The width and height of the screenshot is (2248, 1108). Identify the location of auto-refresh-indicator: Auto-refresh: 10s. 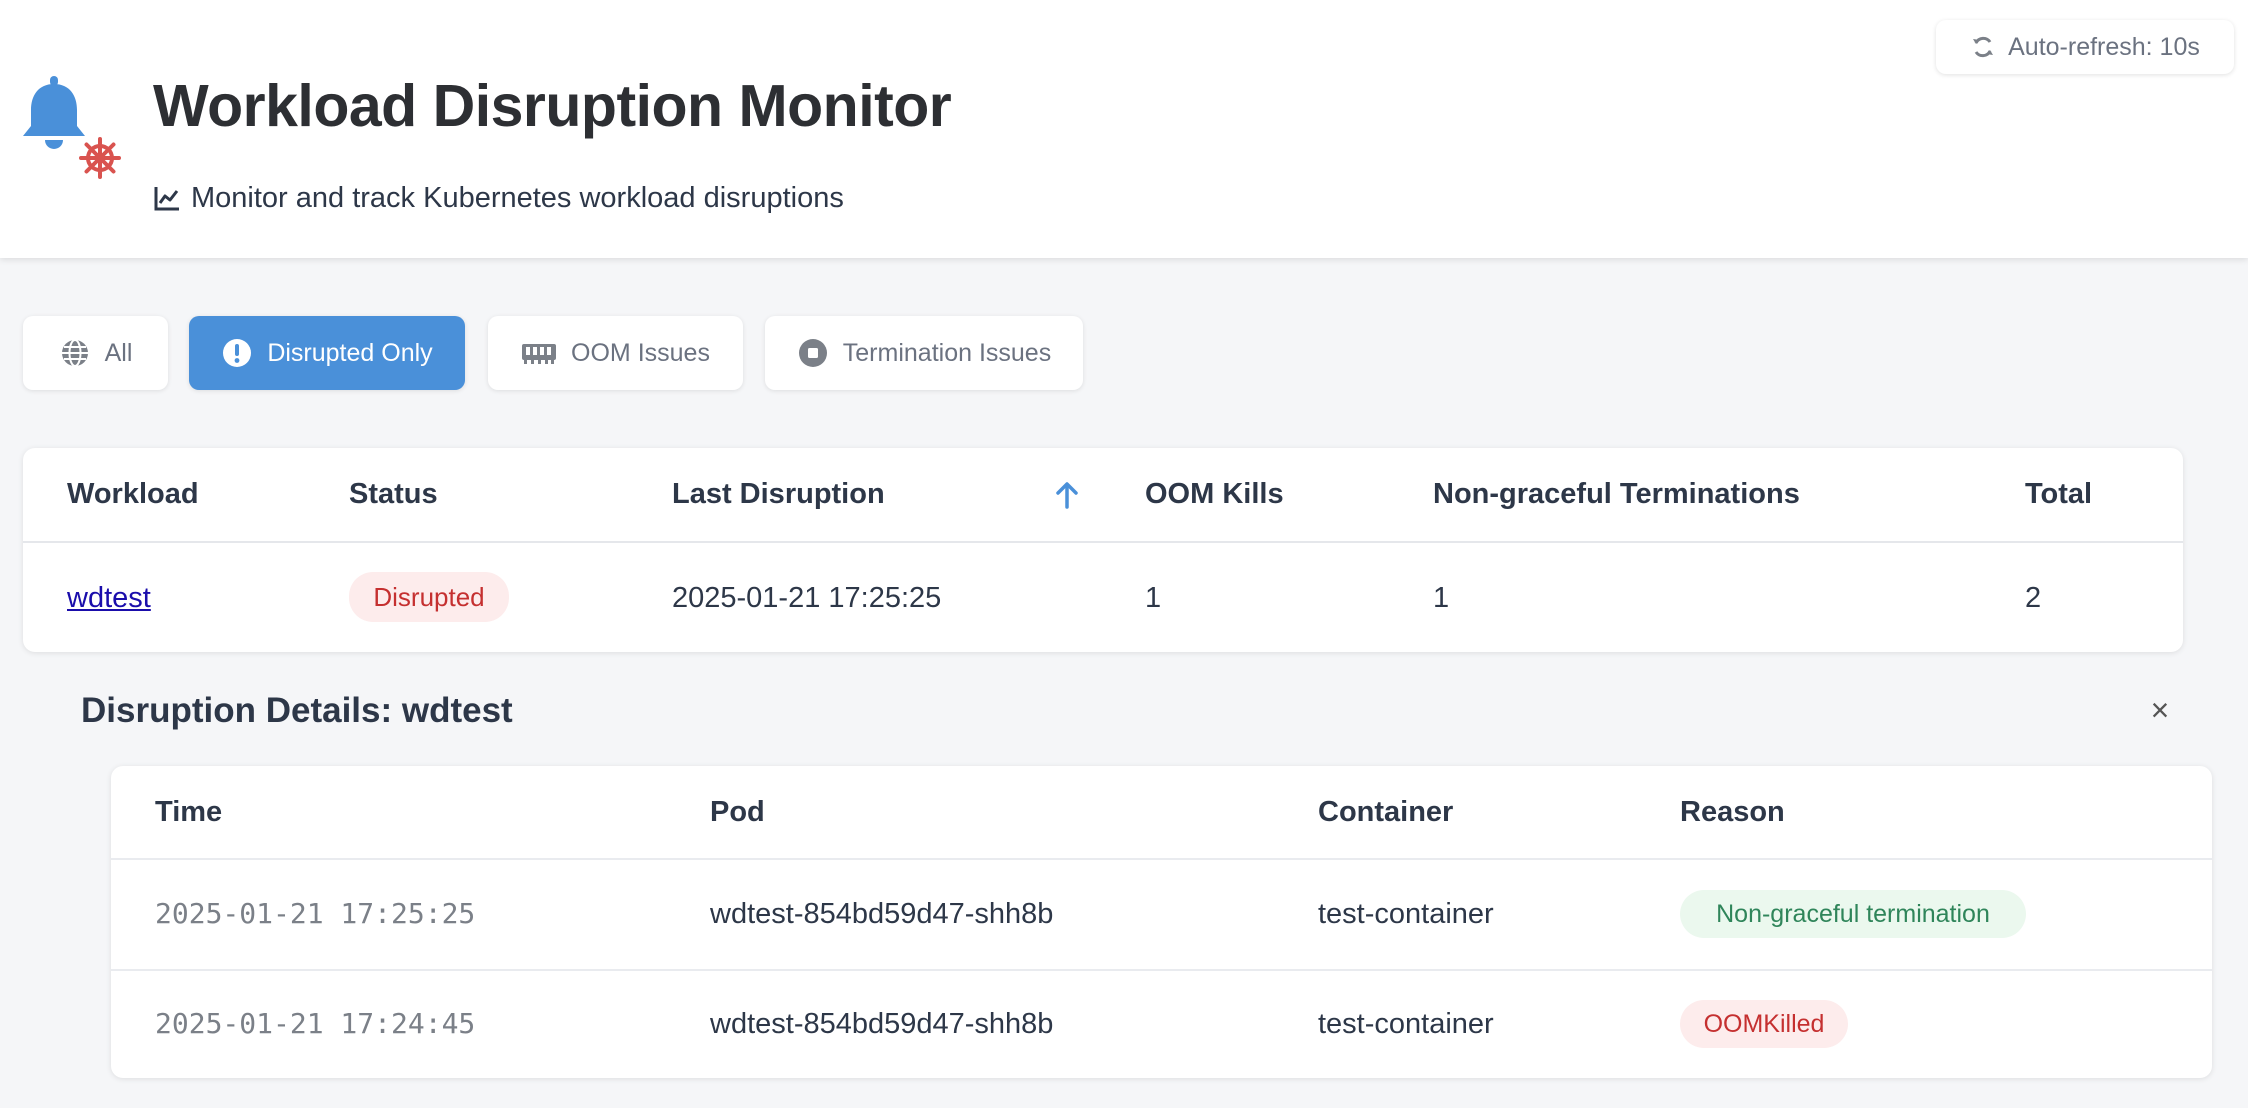
(2085, 47).